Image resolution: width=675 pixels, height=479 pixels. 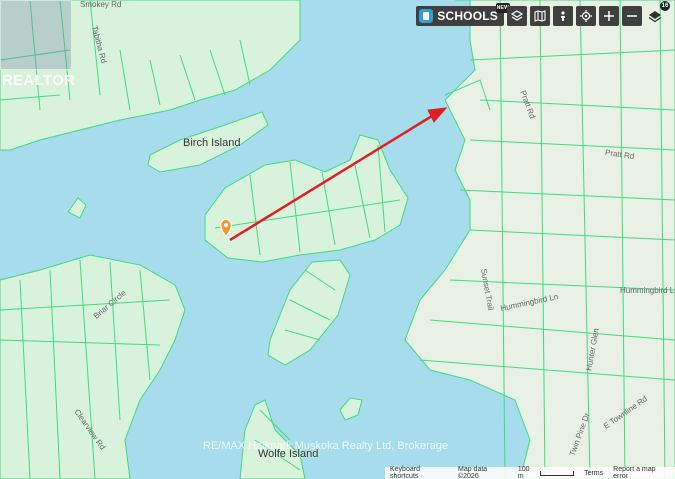 I want to click on zoom-out-button, so click(x=632, y=16).